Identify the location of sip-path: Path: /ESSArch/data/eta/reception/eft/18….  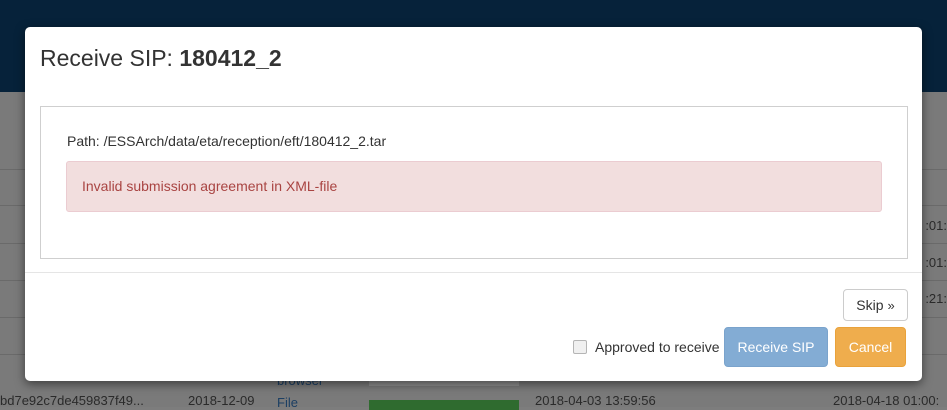
(227, 141).